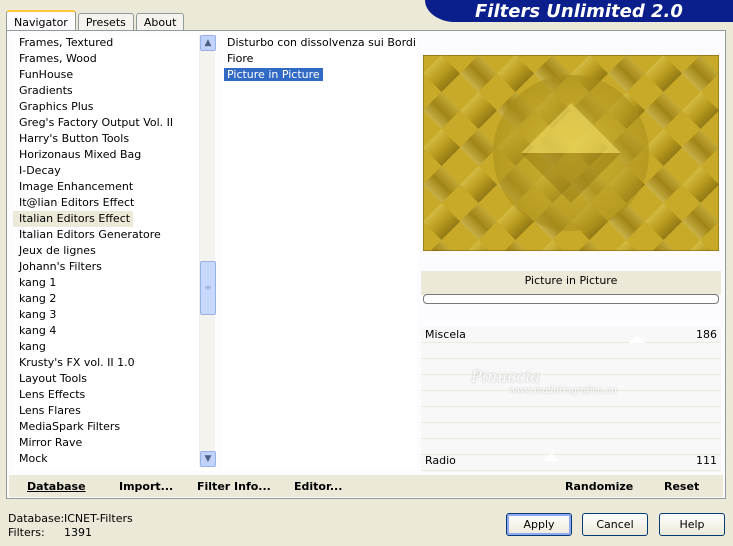  Describe the element at coordinates (544, 381) in the screenshot. I see `watermark: Pinuccia www.maildirsgrafica.eu` at that location.